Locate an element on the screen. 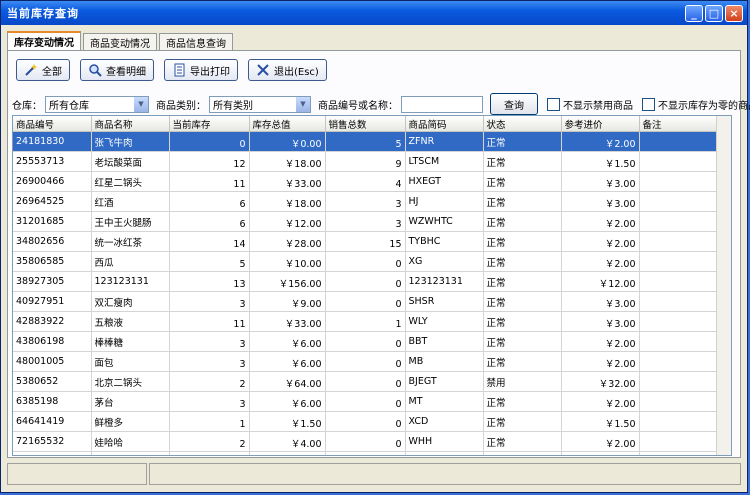  tab-product-info: 商品信息查询 is located at coordinates (196, 41).